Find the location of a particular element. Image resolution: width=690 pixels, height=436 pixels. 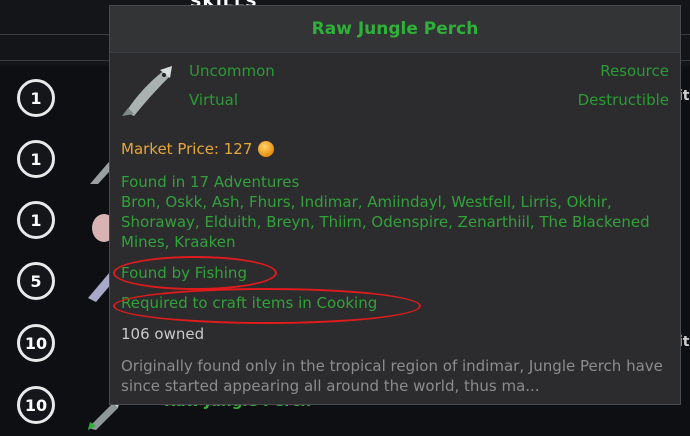

rarity-label: Uncommon is located at coordinates (232, 71).